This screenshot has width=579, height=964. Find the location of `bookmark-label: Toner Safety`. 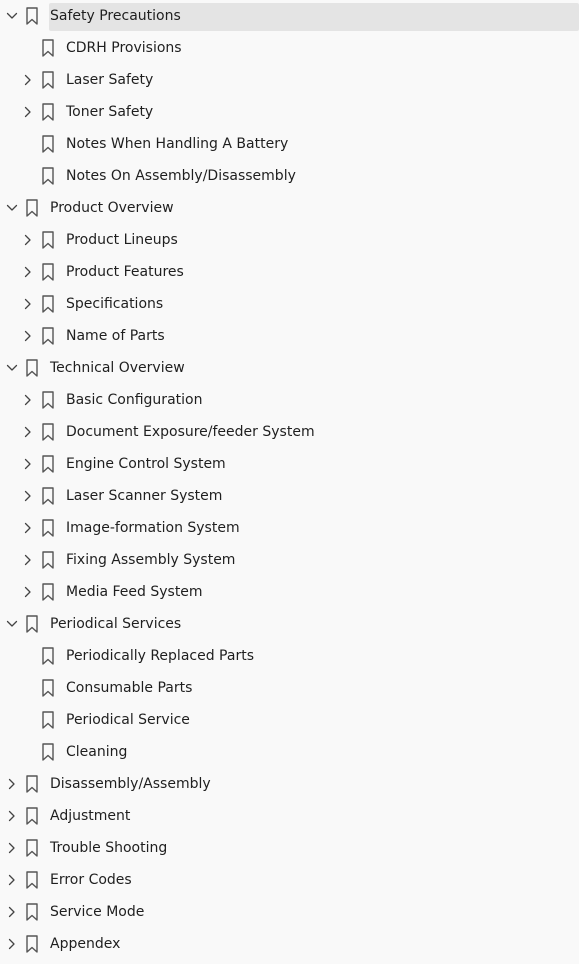

bookmark-label: Toner Safety is located at coordinates (110, 112).